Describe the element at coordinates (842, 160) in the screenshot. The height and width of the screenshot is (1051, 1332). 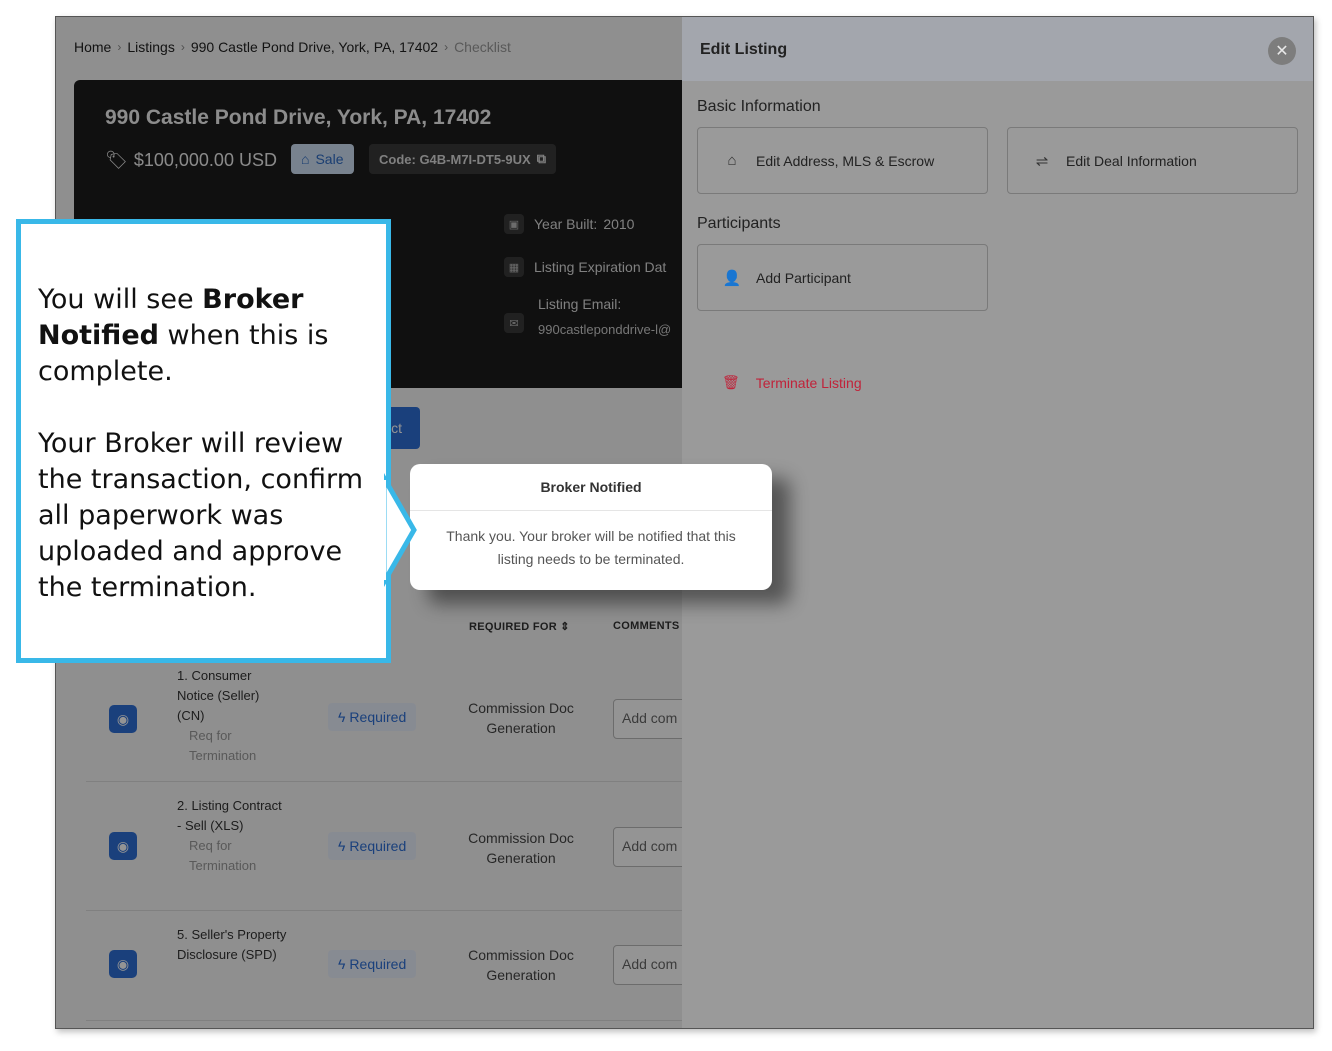
I see `edit-address-button: ⌂ Edit Address, MLS & Escrow` at that location.